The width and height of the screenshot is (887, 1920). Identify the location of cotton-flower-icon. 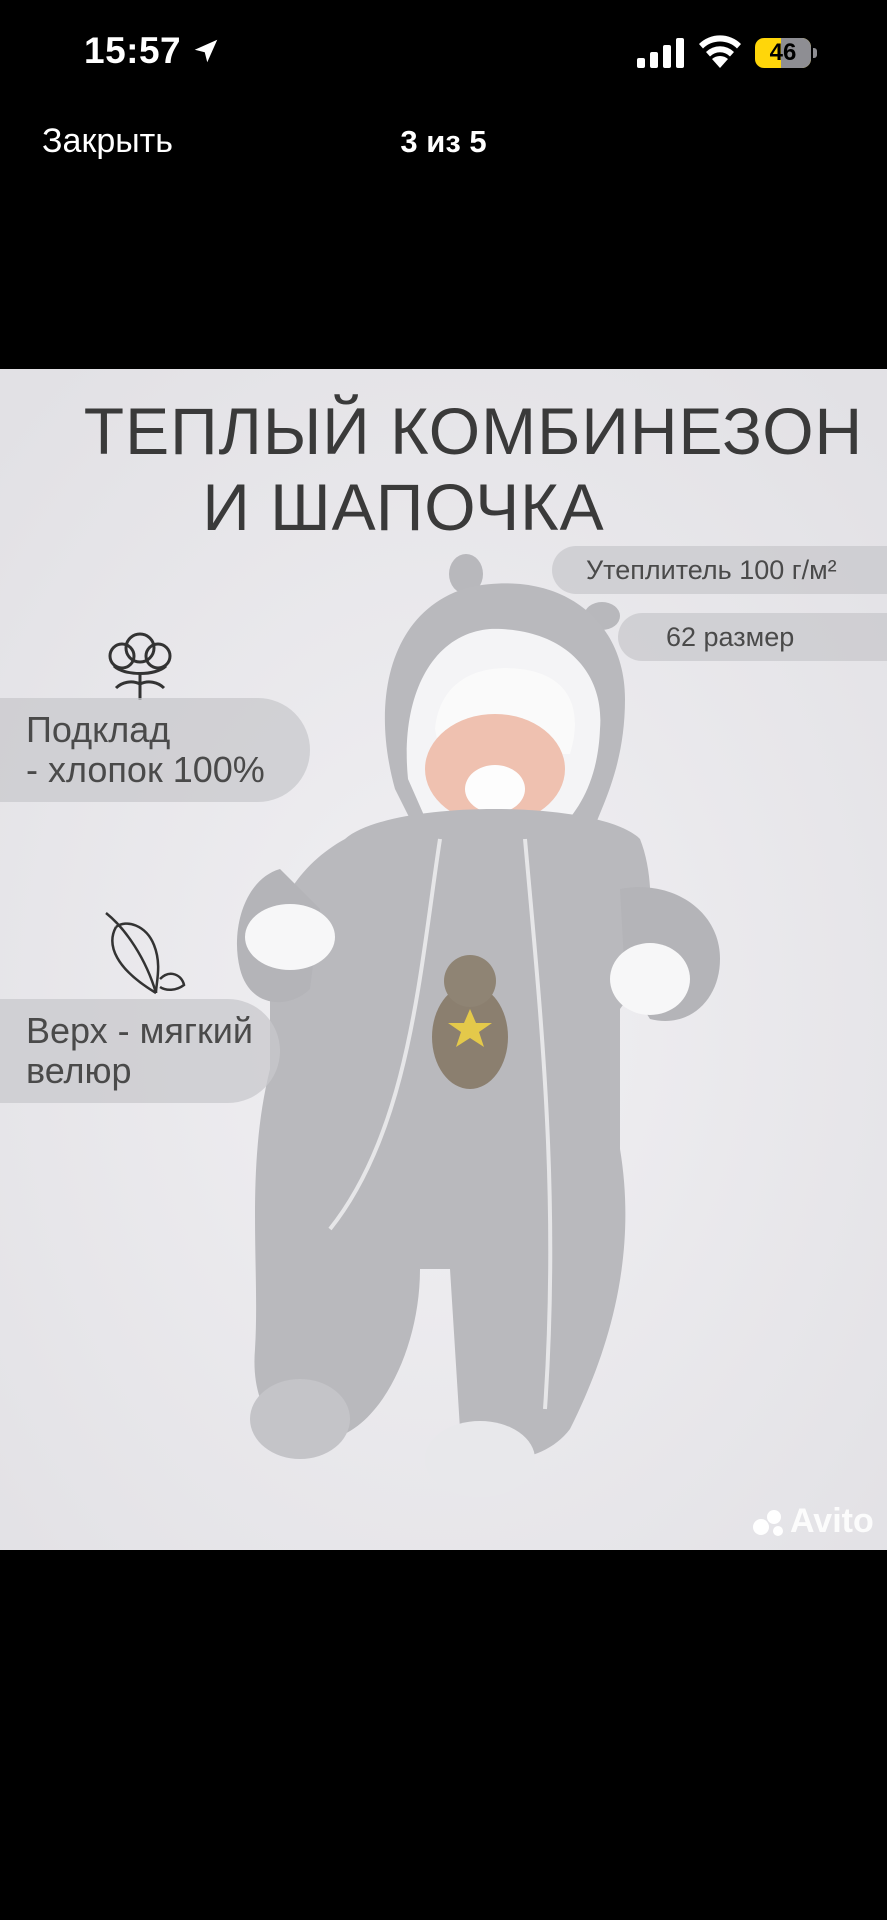
(140, 666).